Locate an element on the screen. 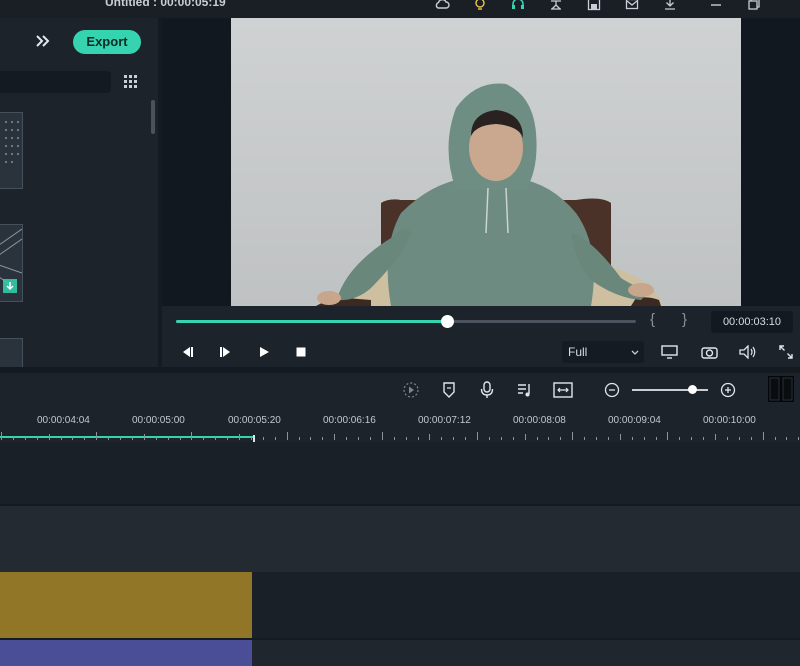  volume-icon is located at coordinates (748, 352).